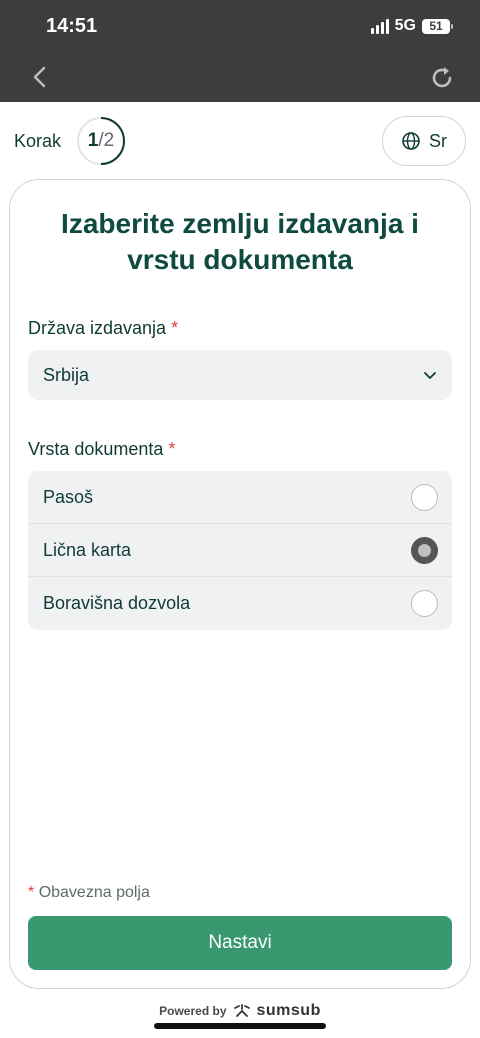 The width and height of the screenshot is (480, 1038). What do you see at coordinates (117, 603) in the screenshot?
I see `radio-option-label: Boravišna dozvola` at bounding box center [117, 603].